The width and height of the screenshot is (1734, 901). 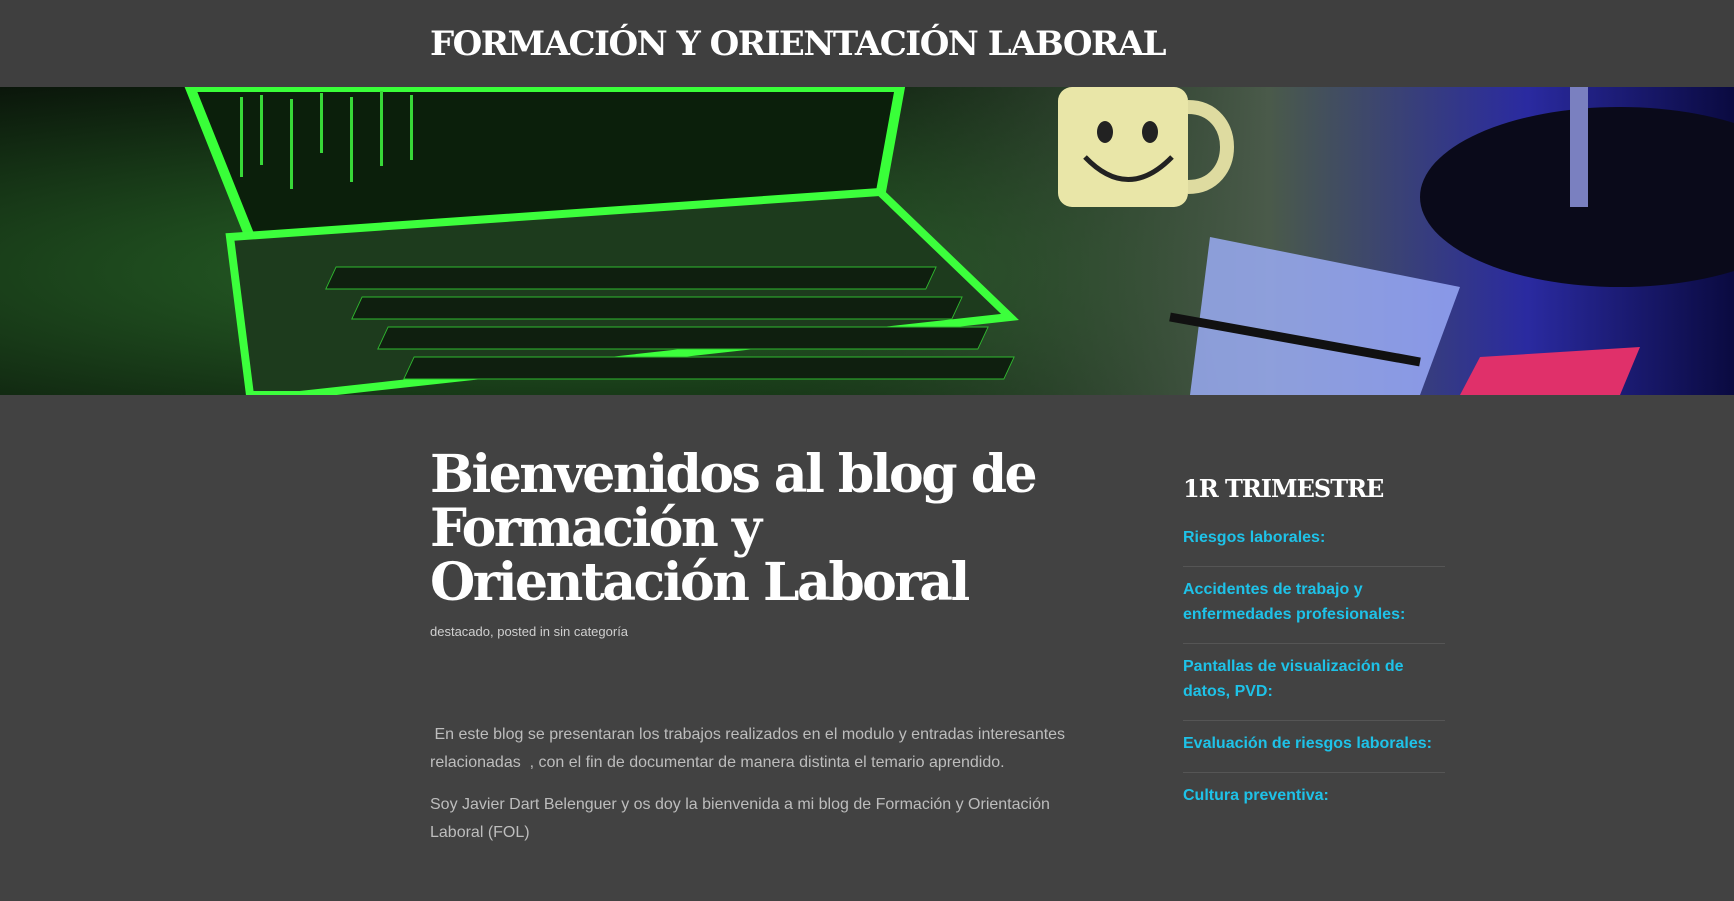 I want to click on site-title: FORMACIÓN Y ORIENTACIÓN LABORAL, so click(x=798, y=44).